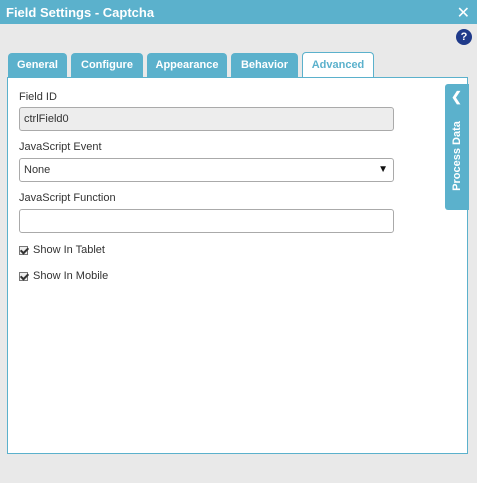  I want to click on field-id-label: Field ID, so click(38, 97).